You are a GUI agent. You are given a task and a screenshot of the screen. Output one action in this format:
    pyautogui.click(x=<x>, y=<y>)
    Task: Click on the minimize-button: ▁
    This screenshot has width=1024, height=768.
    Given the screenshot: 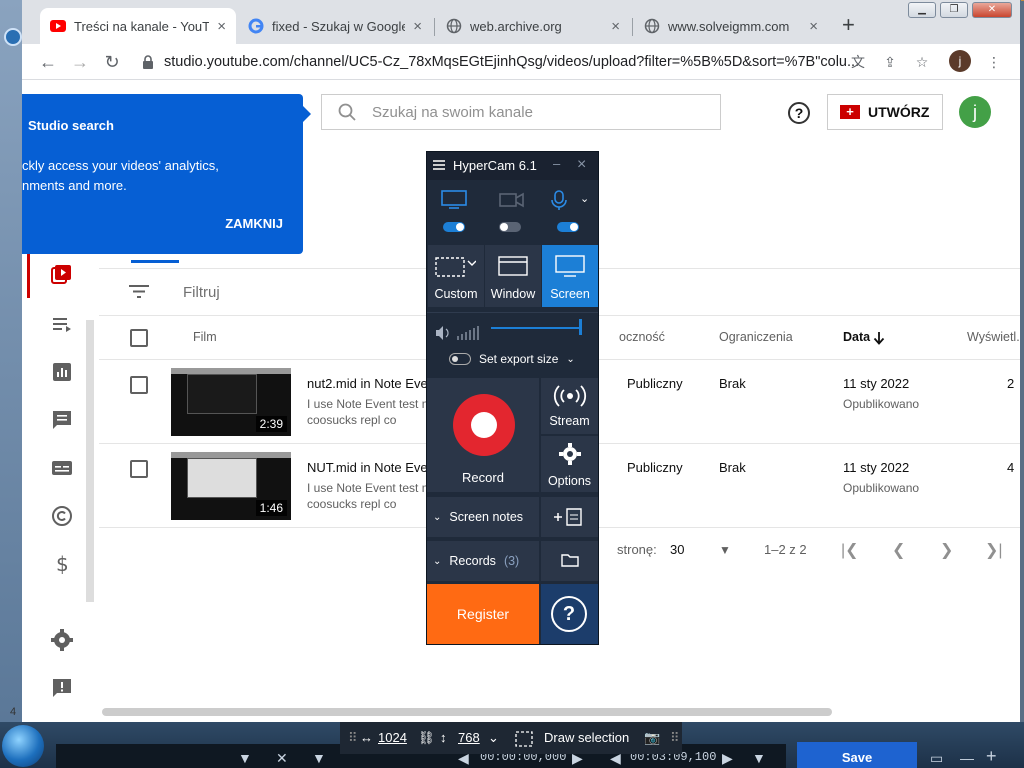 What is the action you would take?
    pyautogui.click(x=922, y=10)
    